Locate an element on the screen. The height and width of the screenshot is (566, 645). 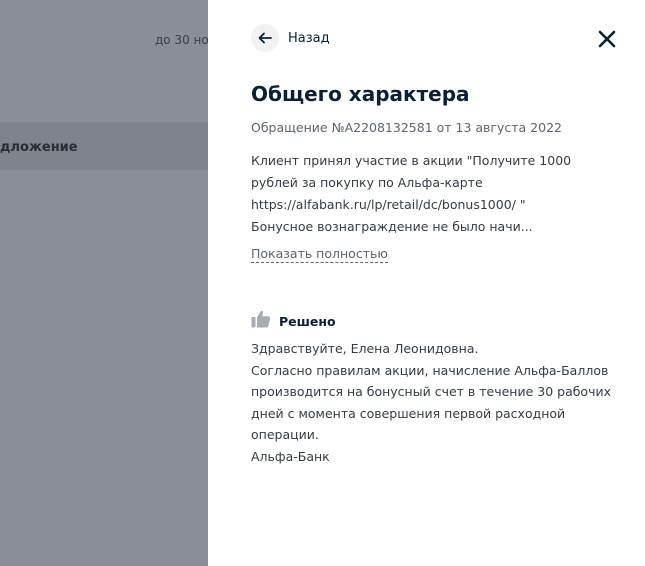
back-label: Назад is located at coordinates (309, 38).